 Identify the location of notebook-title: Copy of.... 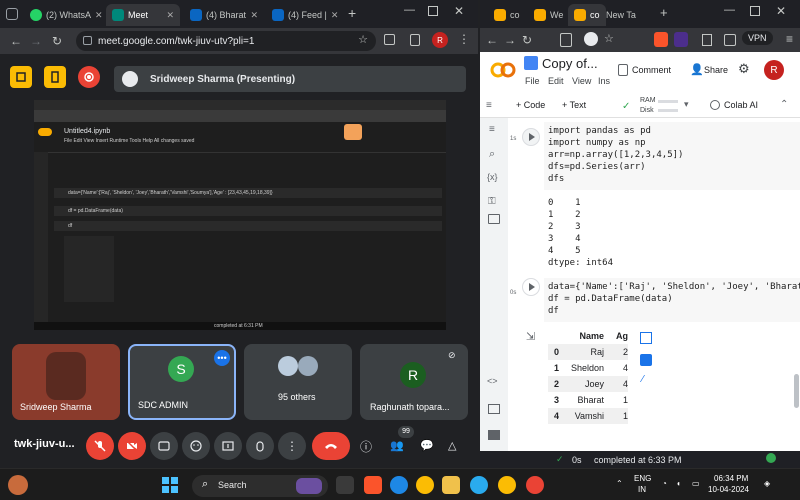
(570, 63).